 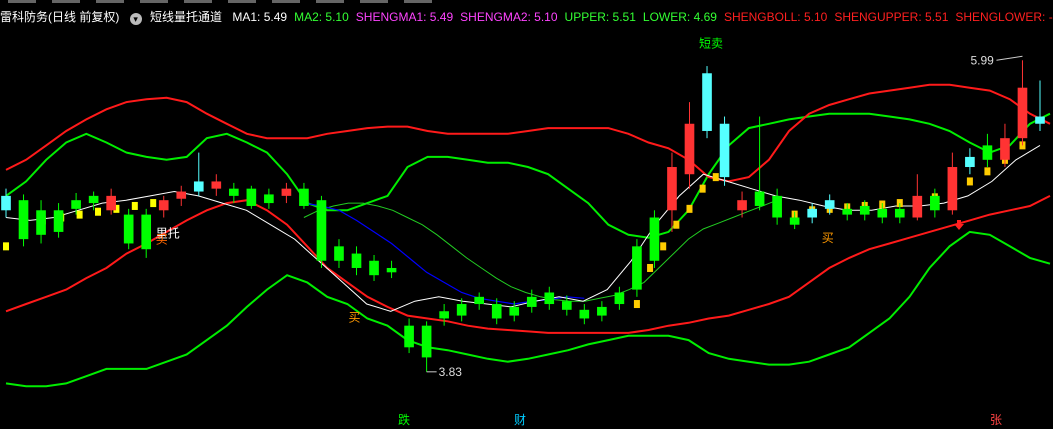 I want to click on low-price-label: 3.83, so click(x=451, y=372).